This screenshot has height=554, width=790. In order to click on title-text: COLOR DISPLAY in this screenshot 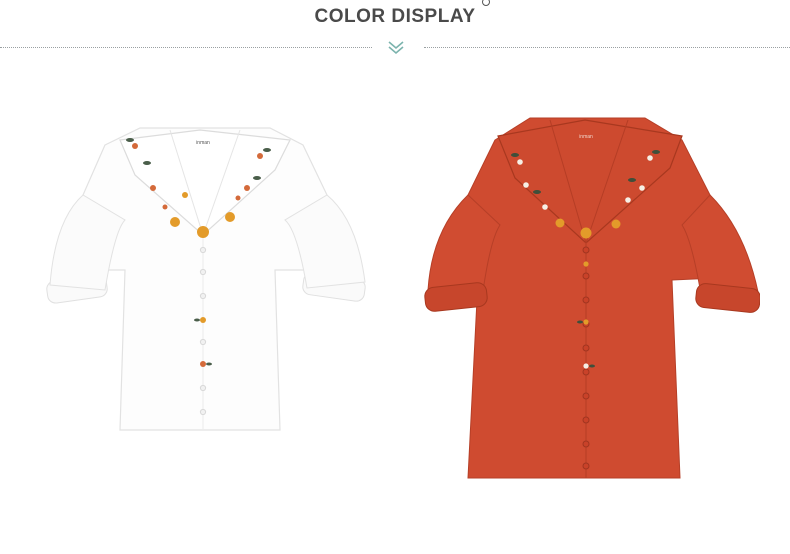, I will do `click(395, 16)`.